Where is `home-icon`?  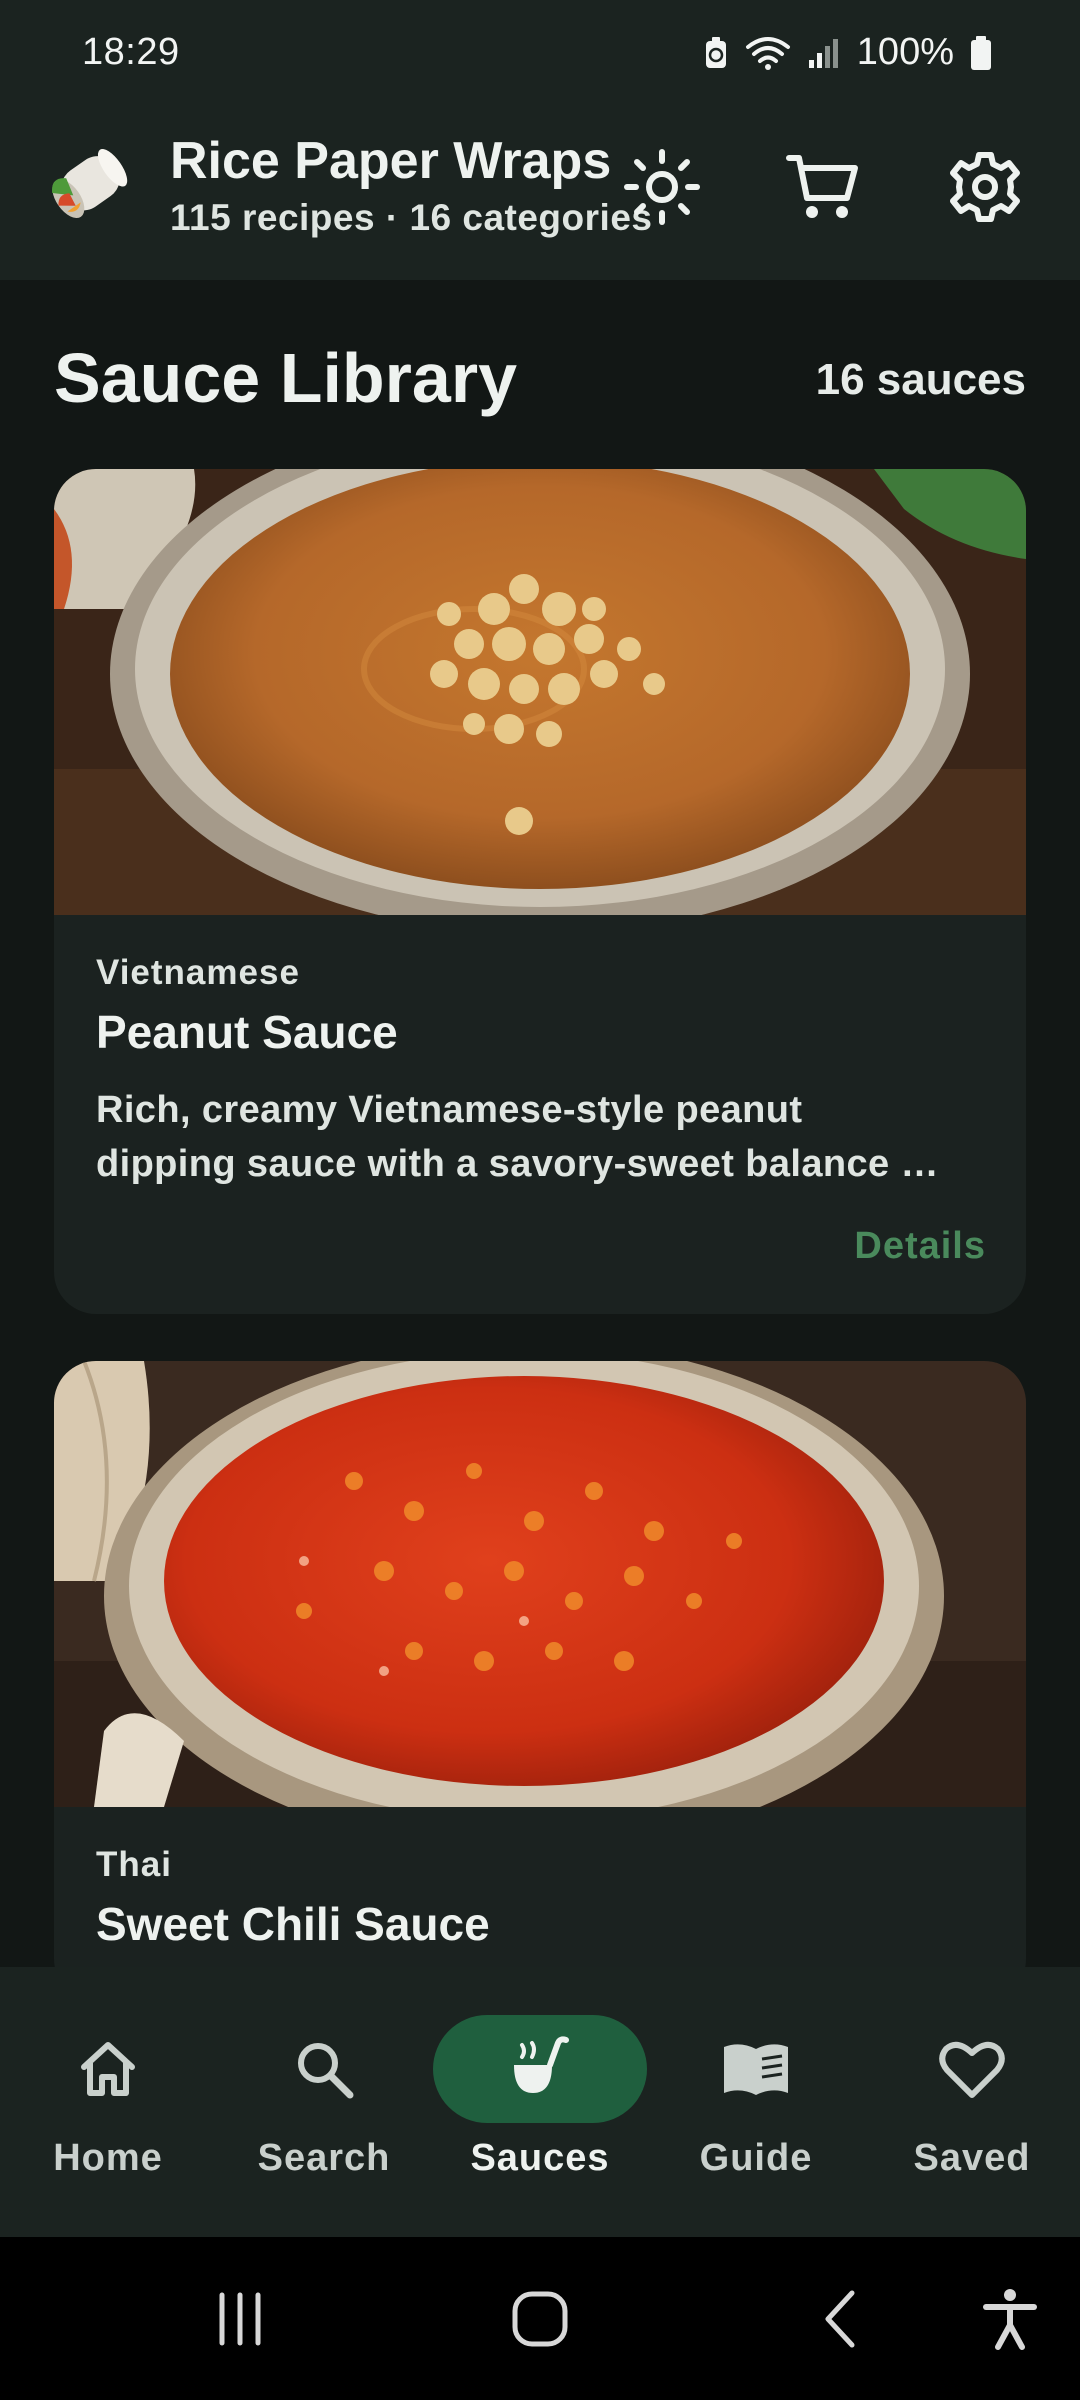 home-icon is located at coordinates (108, 2069).